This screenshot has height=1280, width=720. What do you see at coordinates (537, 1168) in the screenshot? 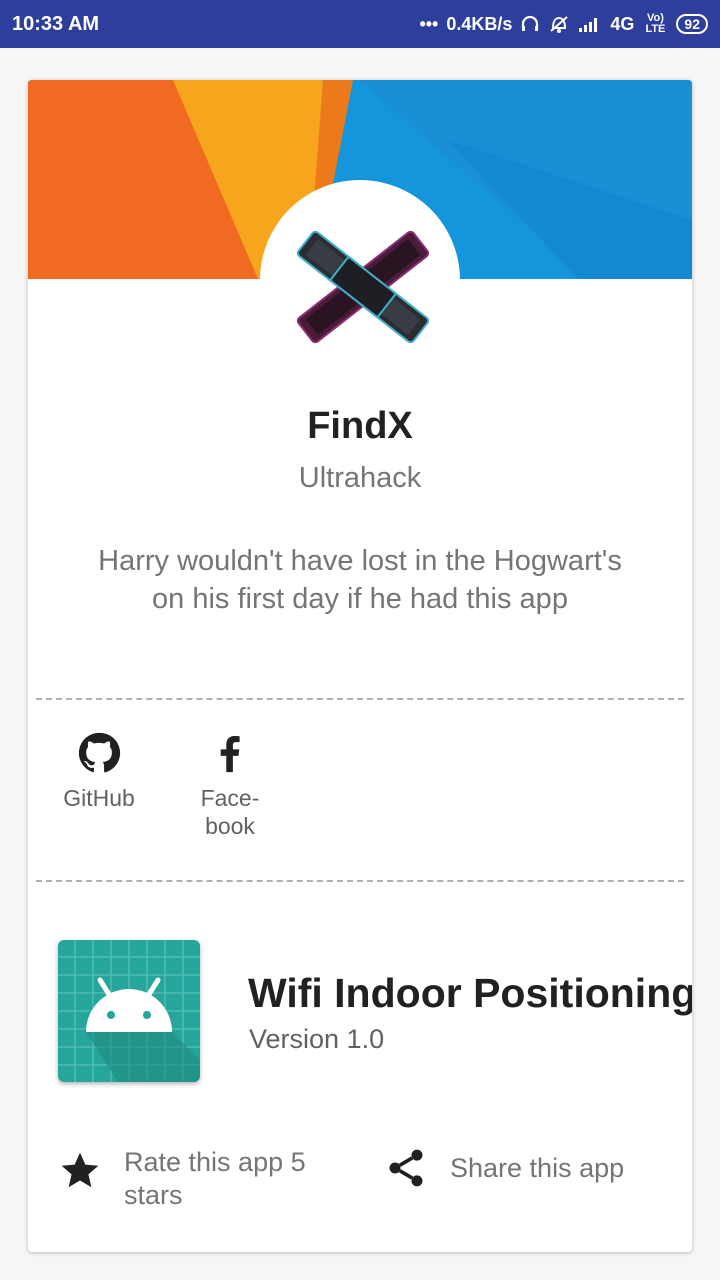
I see `share-app-label: Share this app` at bounding box center [537, 1168].